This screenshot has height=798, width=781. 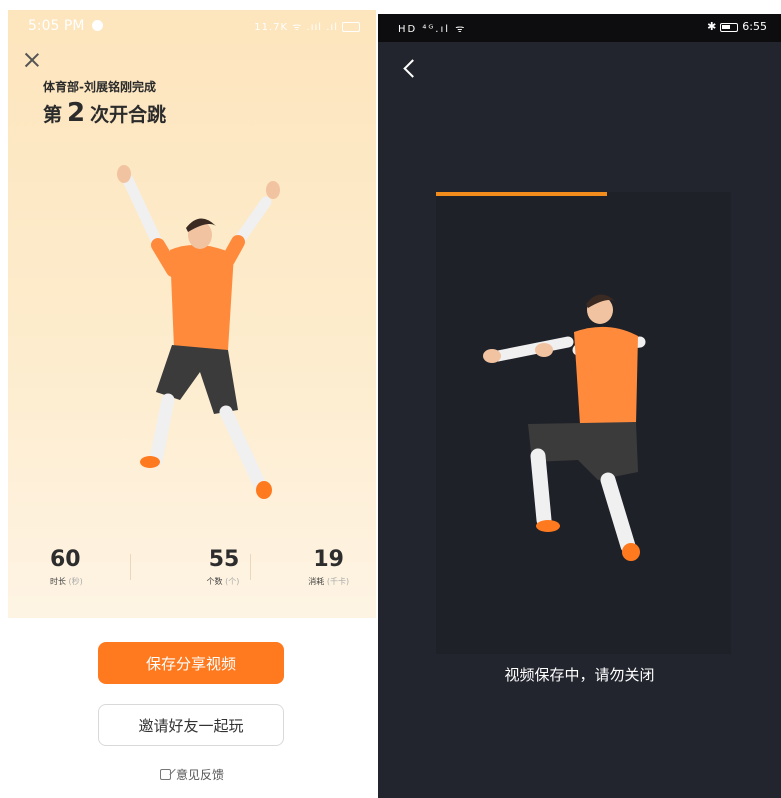 I want to click on status-right-group: ✱ 6:55, so click(x=737, y=26).